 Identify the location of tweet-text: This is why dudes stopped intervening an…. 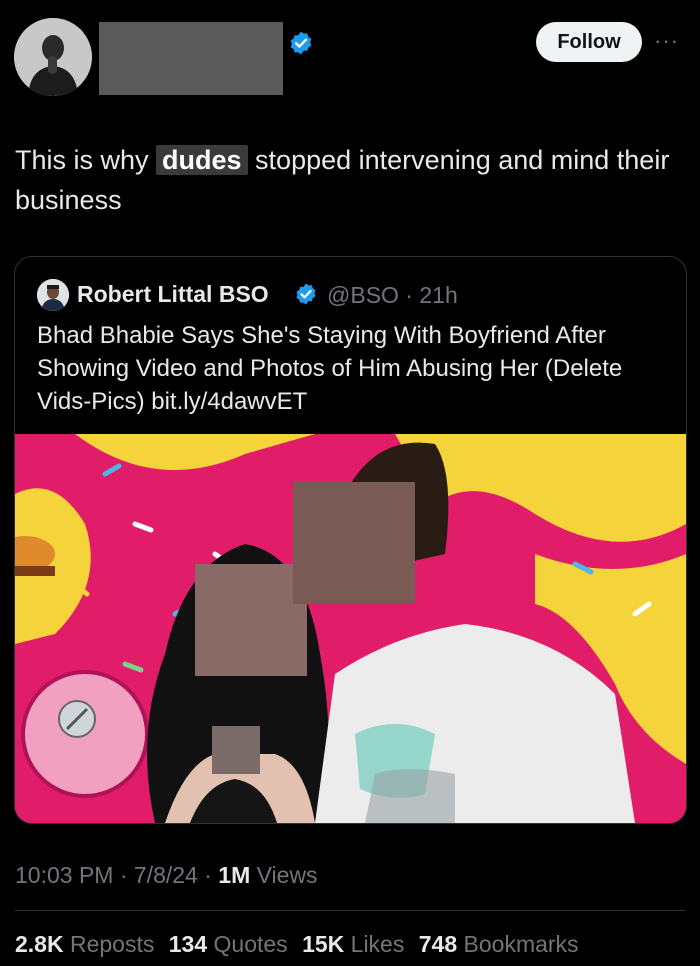
(350, 180).